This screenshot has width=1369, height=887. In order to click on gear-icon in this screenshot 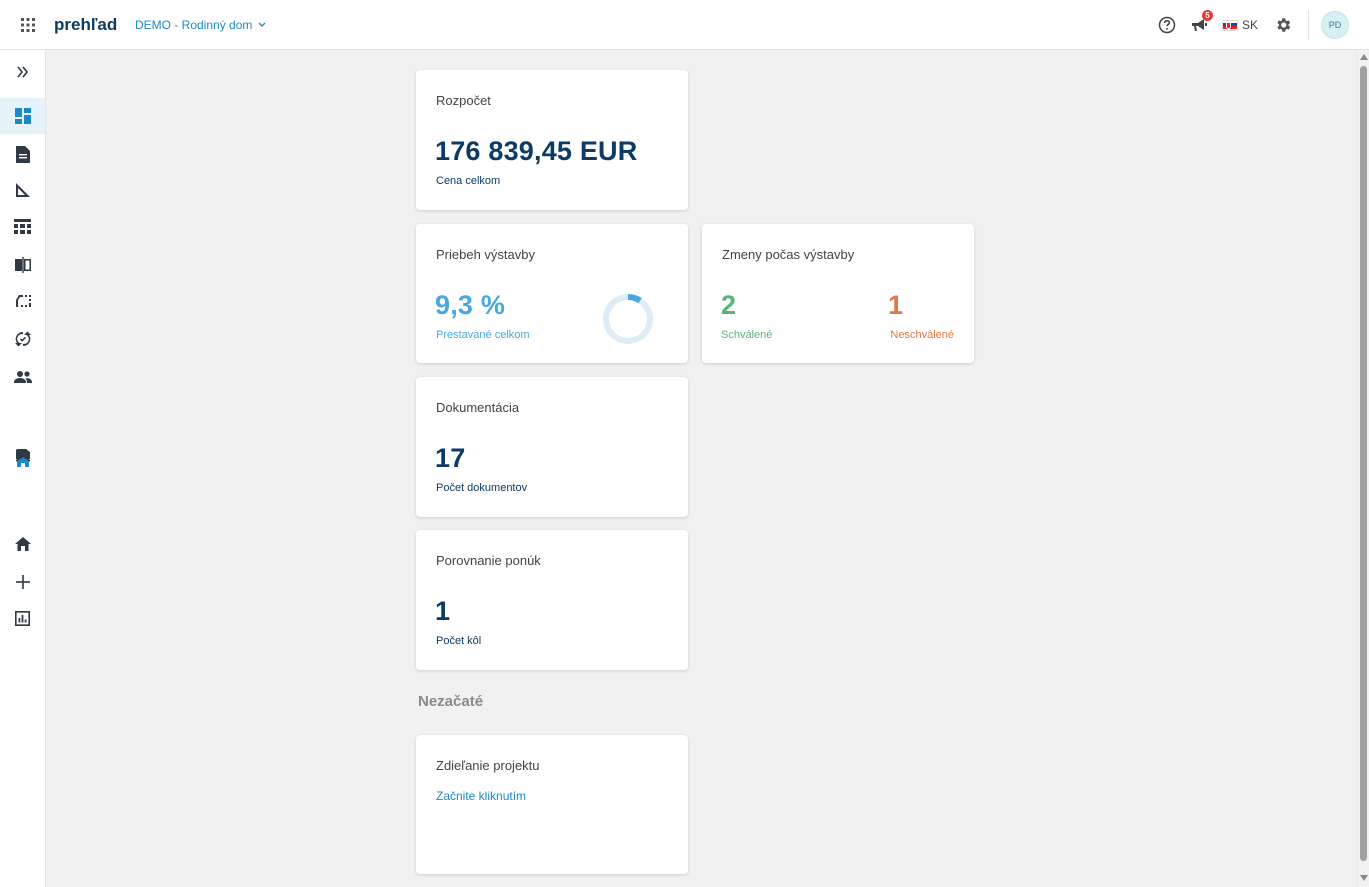, I will do `click(1284, 25)`.